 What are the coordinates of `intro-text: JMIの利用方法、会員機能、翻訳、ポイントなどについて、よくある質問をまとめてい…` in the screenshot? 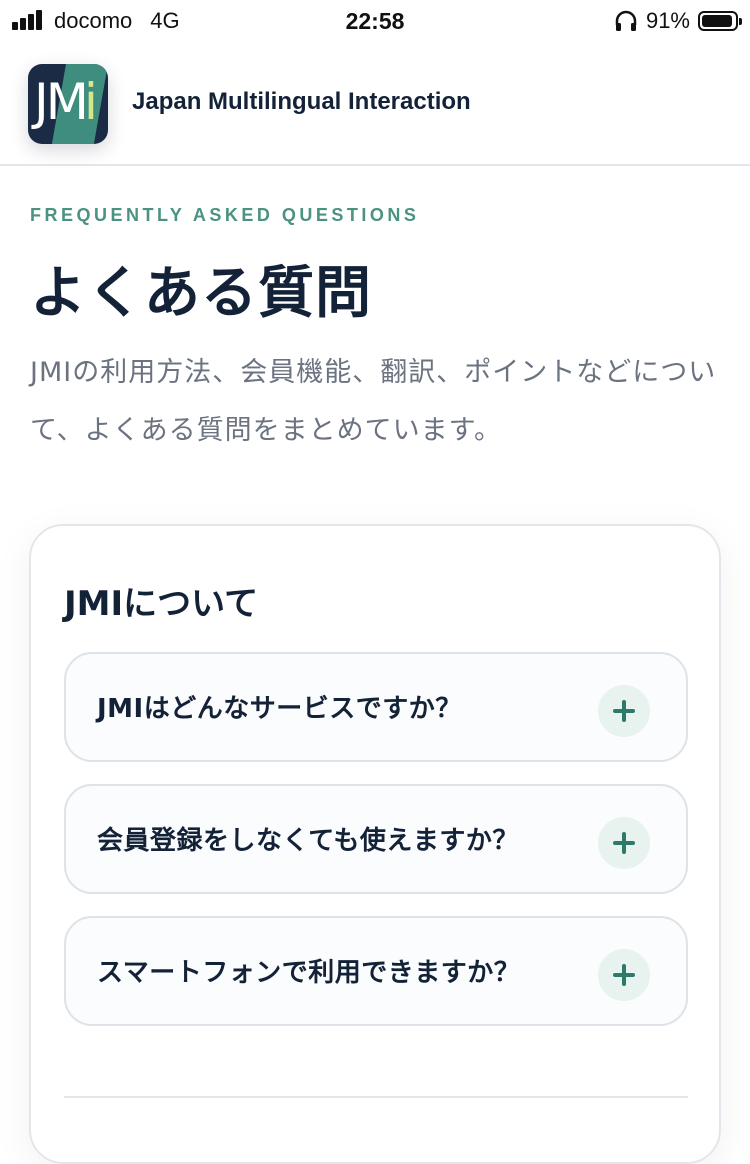 It's located at (373, 401).